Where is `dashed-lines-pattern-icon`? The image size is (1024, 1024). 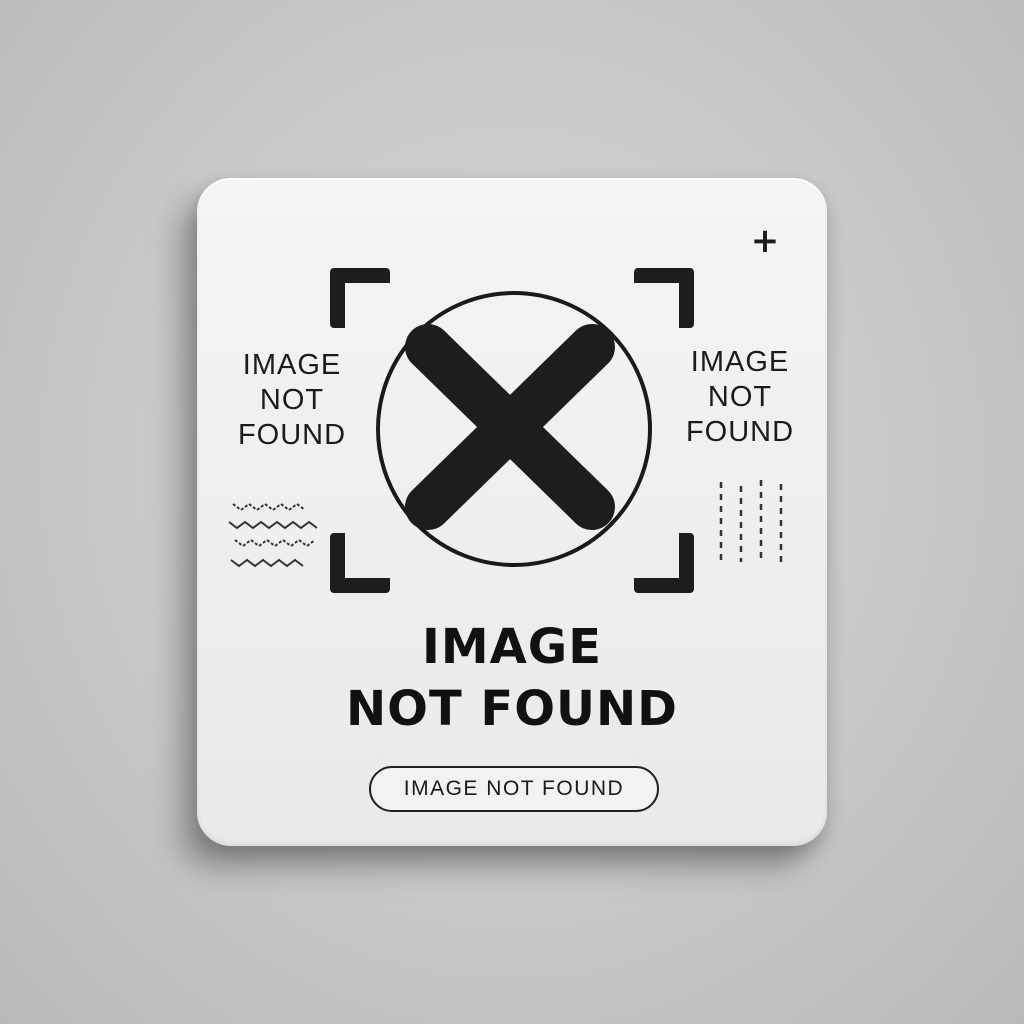
dashed-lines-pattern-icon is located at coordinates (751, 521).